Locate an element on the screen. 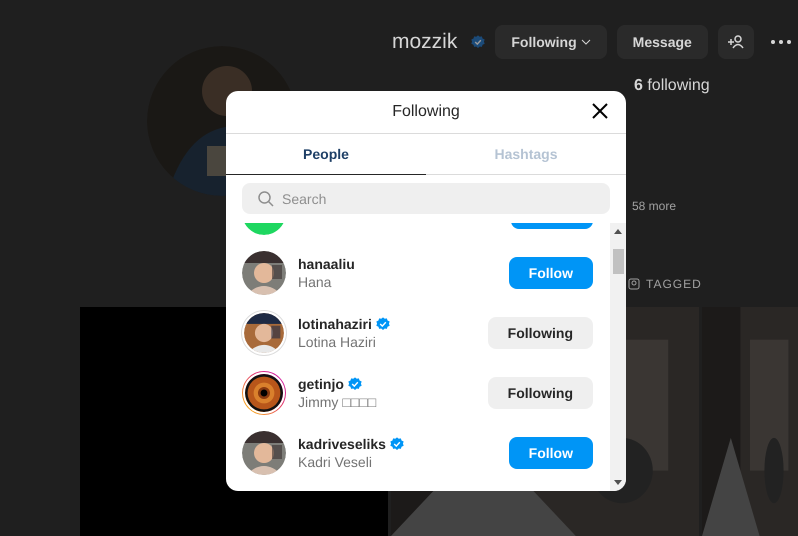 Image resolution: width=798 pixels, height=536 pixels. account-name: Kadri Veseli is located at coordinates (335, 462).